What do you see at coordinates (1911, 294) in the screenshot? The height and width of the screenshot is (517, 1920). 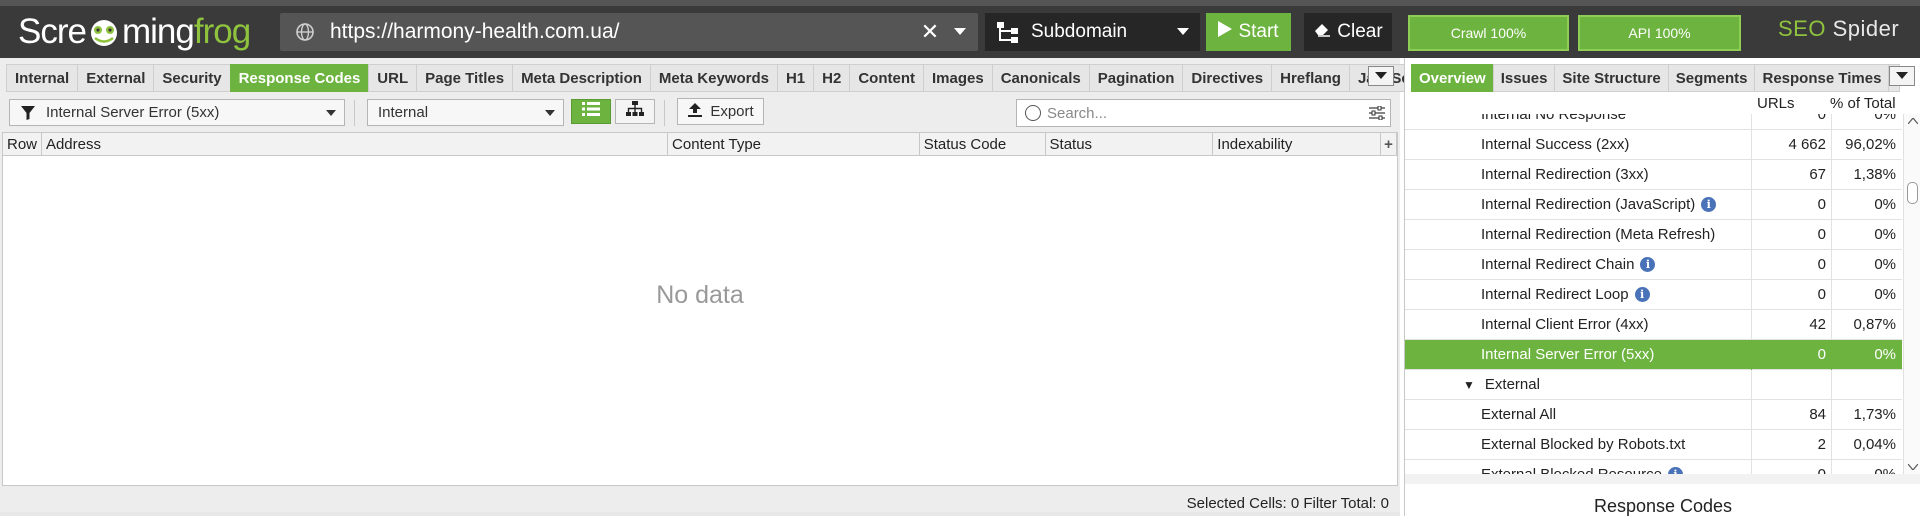 I see `vertical-scrollbar` at bounding box center [1911, 294].